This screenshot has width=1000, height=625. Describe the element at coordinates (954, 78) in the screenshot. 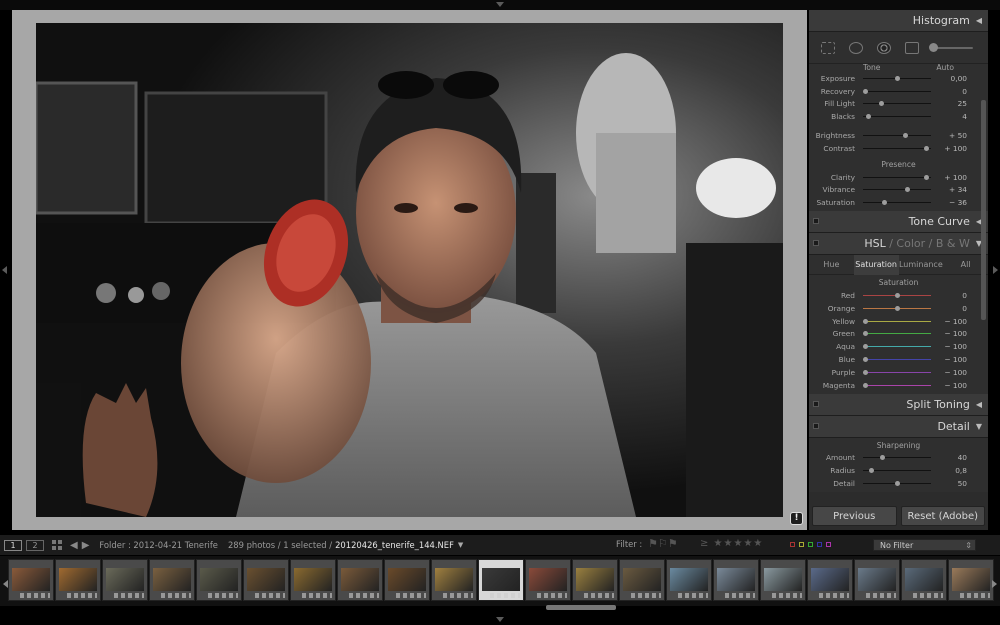

I see `slider-value: 0,00` at that location.